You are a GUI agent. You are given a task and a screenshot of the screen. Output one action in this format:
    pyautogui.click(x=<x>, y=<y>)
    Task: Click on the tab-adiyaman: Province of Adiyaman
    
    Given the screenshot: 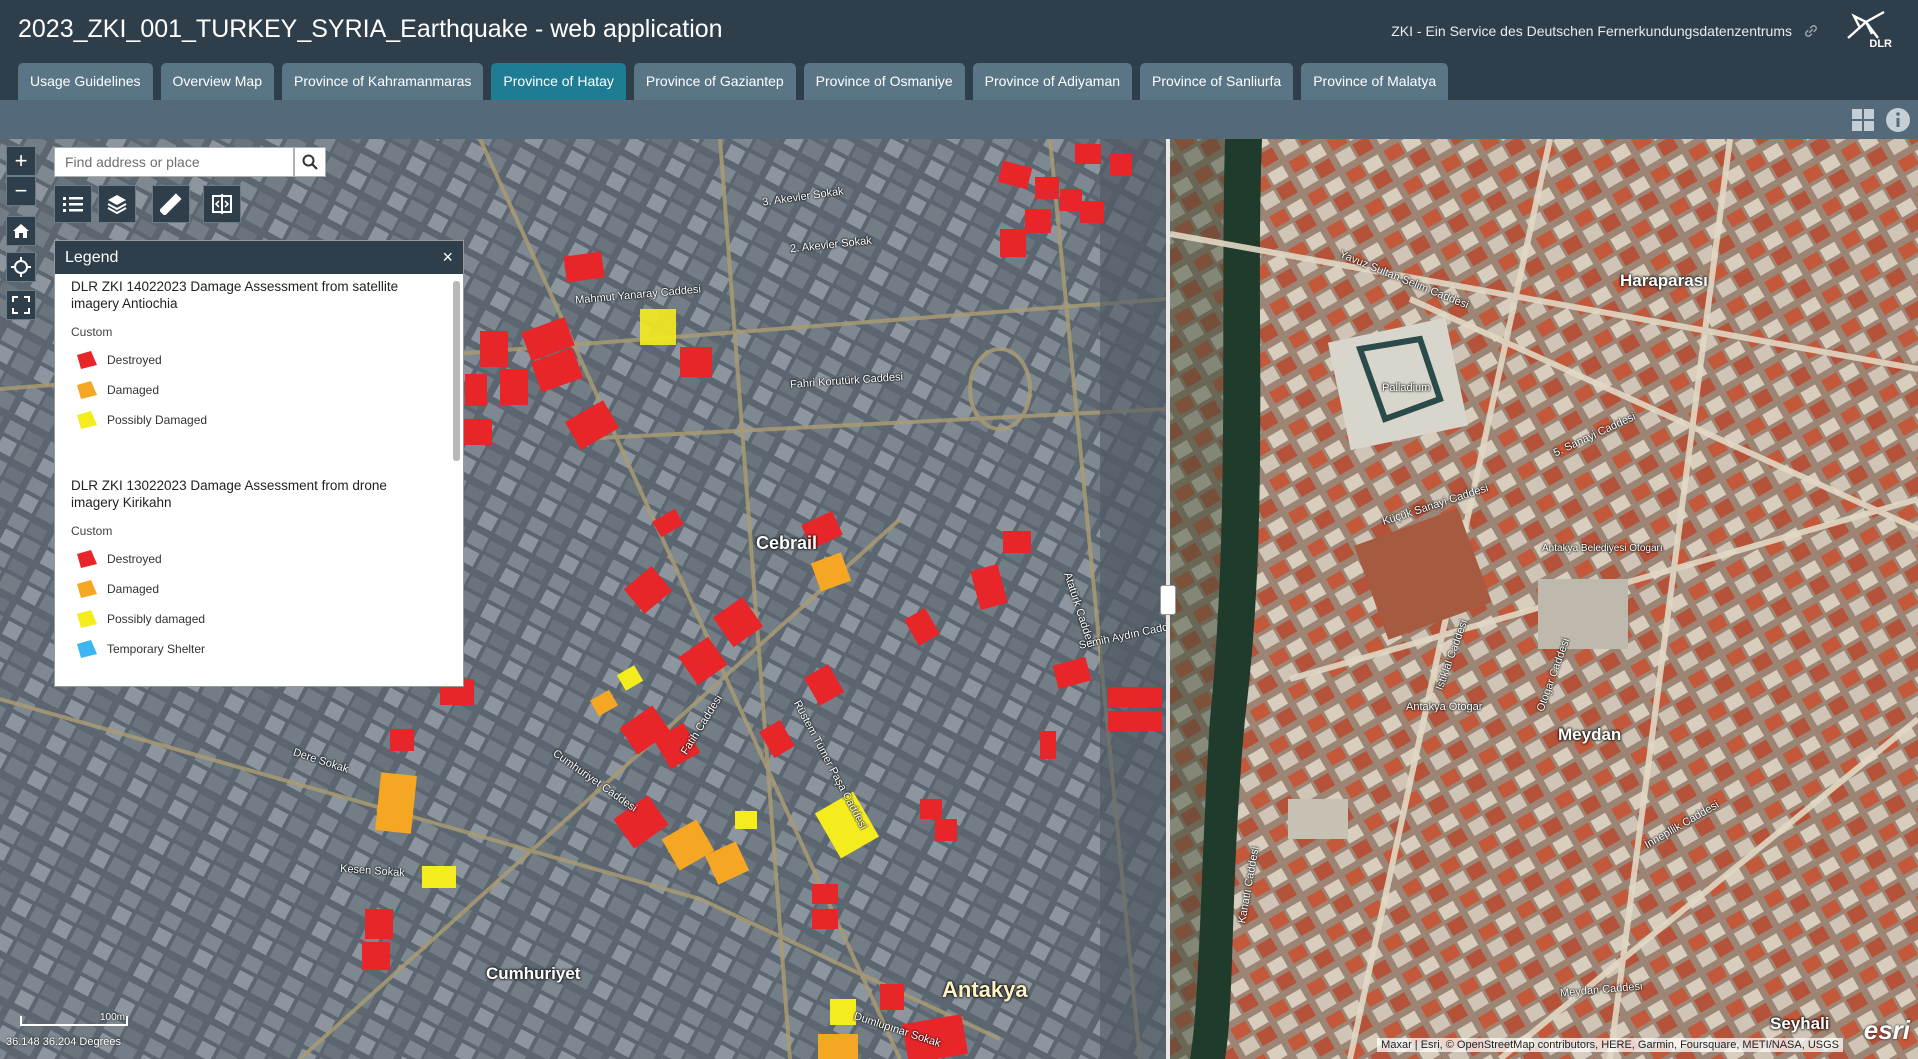 What is the action you would take?
    pyautogui.click(x=1052, y=81)
    